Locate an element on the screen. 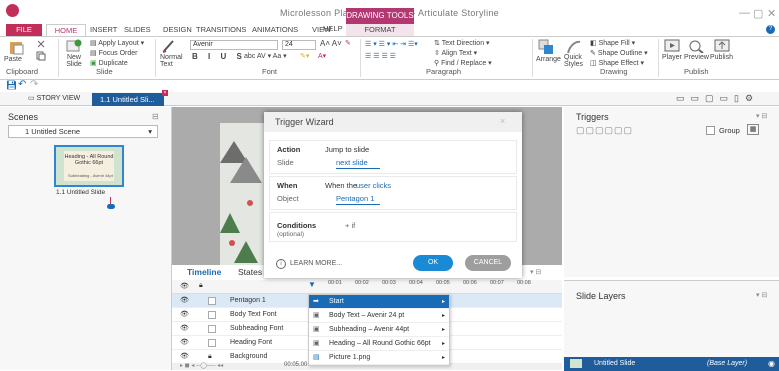  maximize-icon: ▢ is located at coordinates (758, 13).